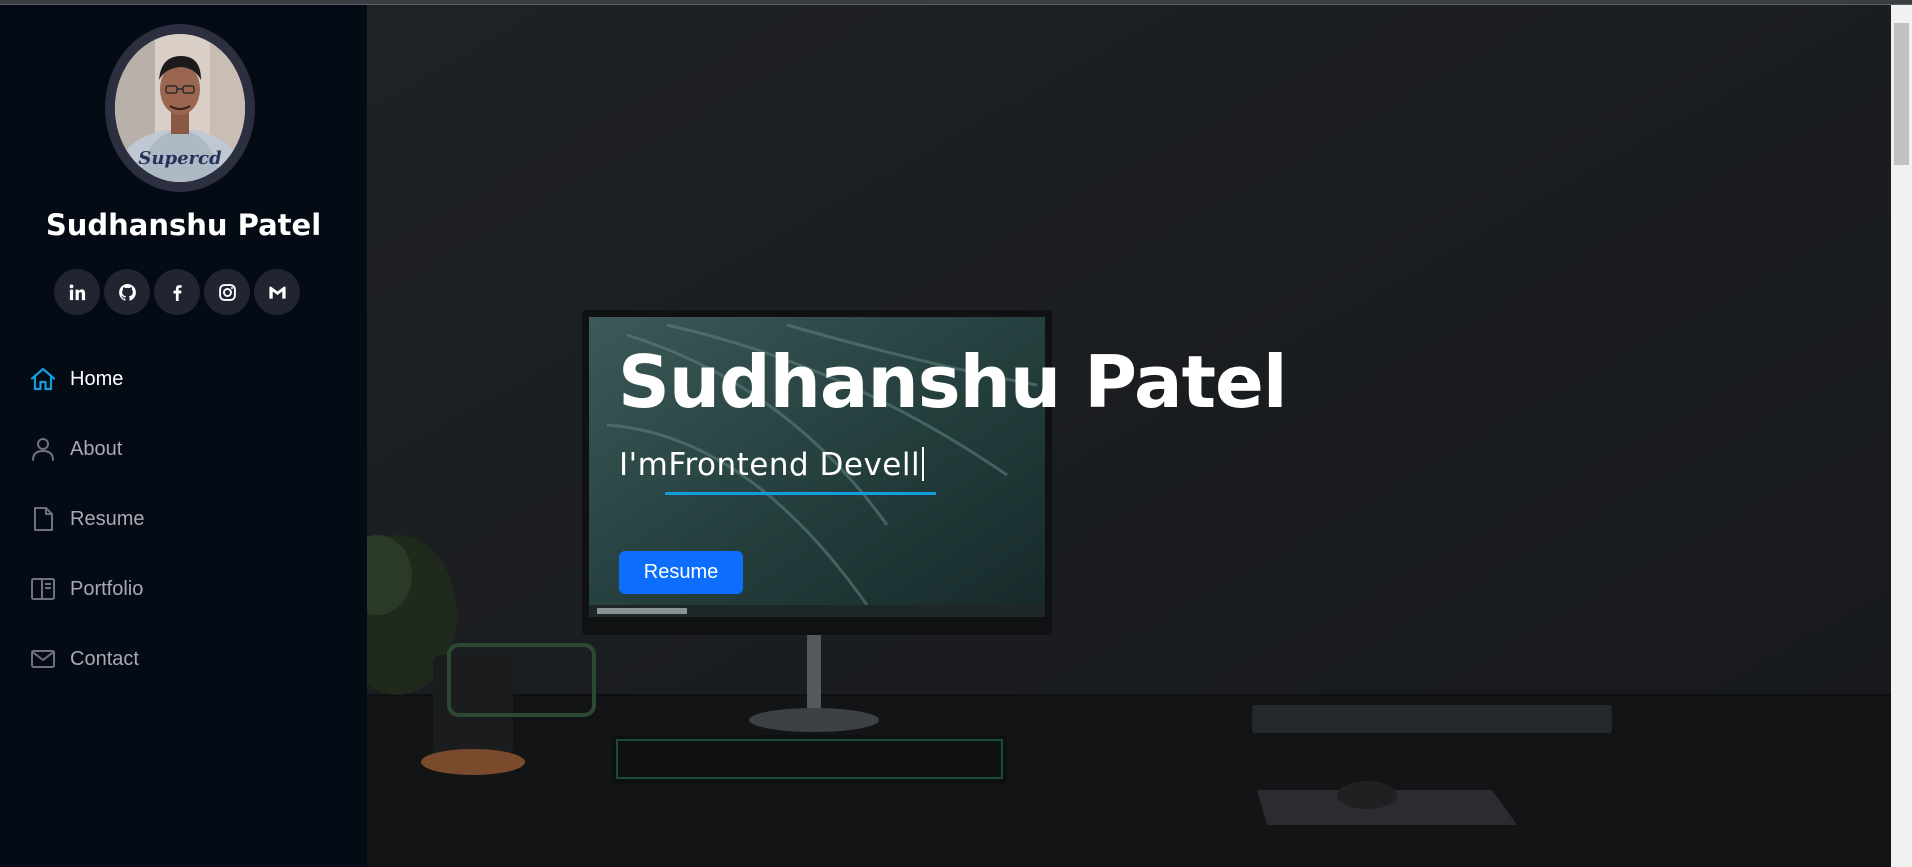 This screenshot has width=1912, height=867. I want to click on instagram-icon, so click(227, 292).